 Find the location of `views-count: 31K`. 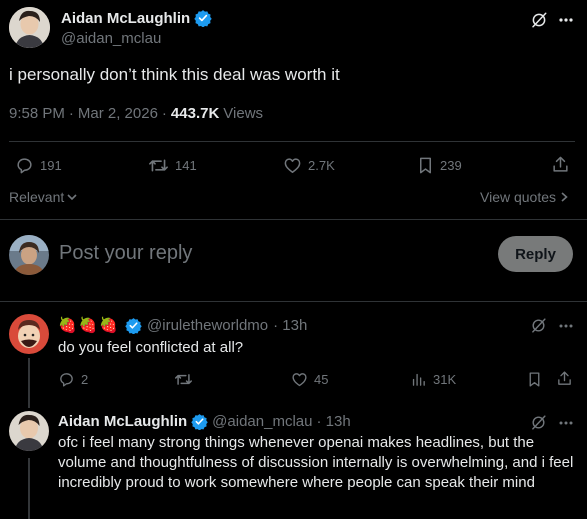

views-count: 31K is located at coordinates (445, 379).